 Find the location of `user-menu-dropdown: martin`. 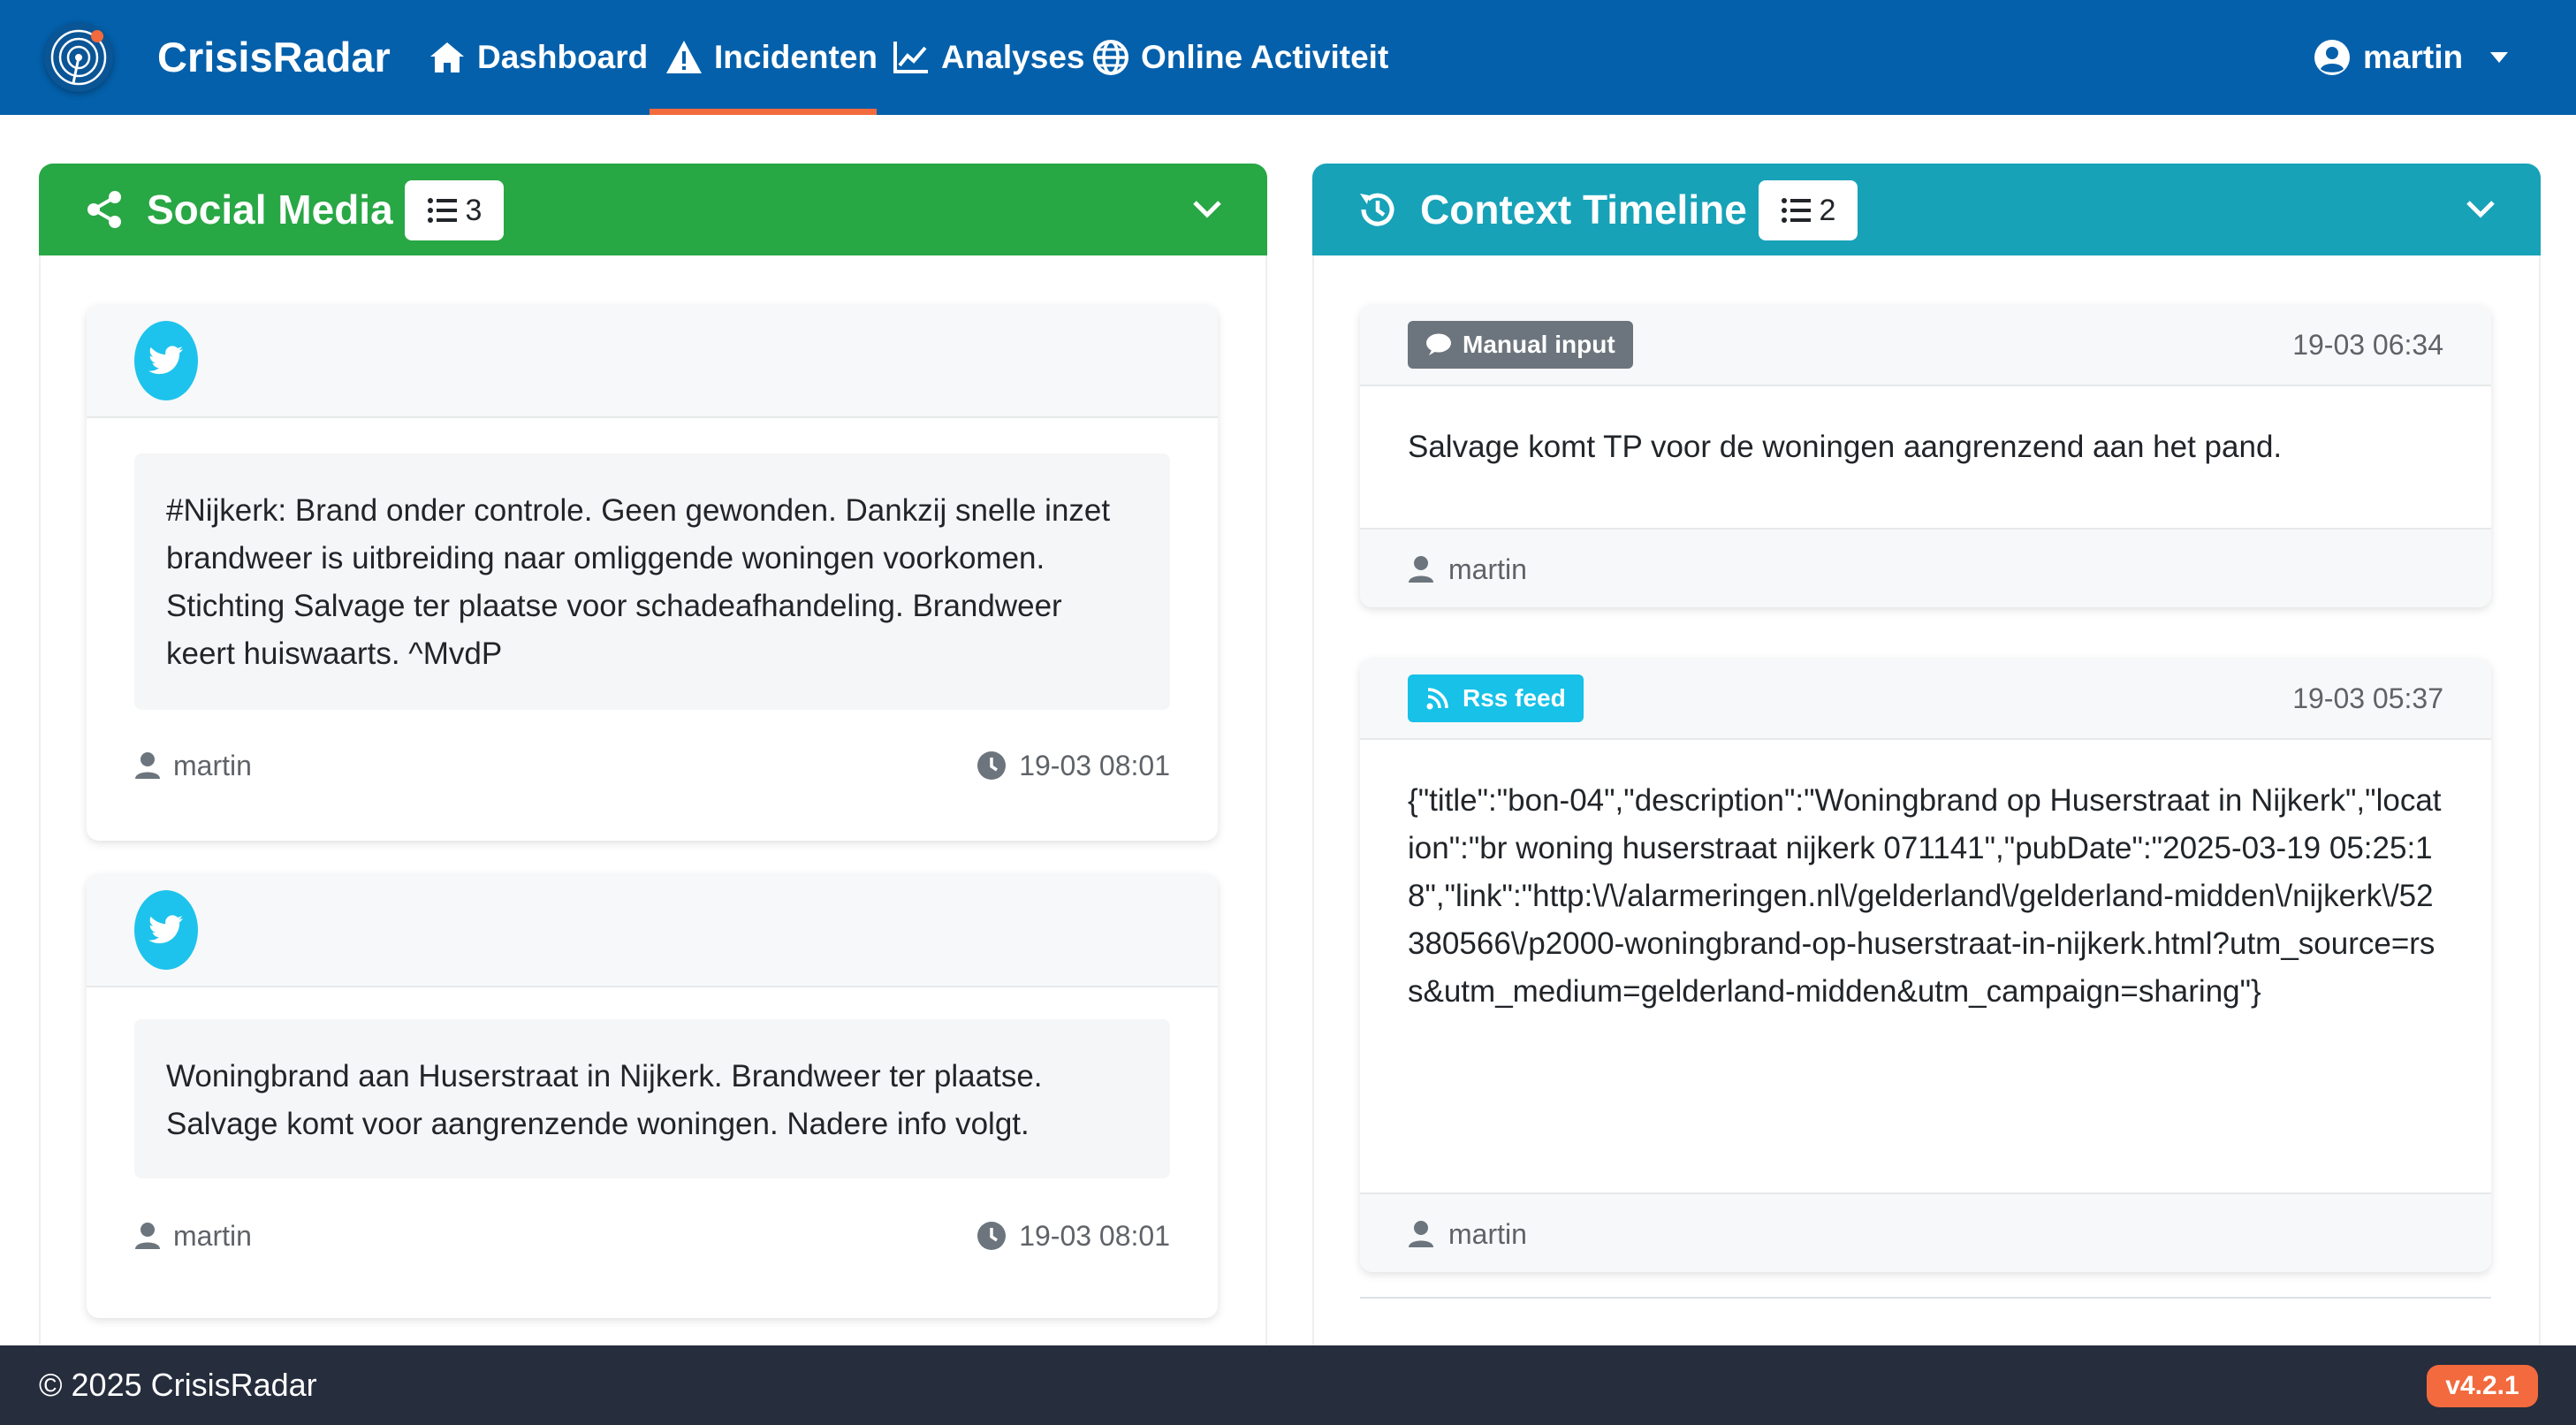

user-menu-dropdown: martin is located at coordinates (2411, 58).